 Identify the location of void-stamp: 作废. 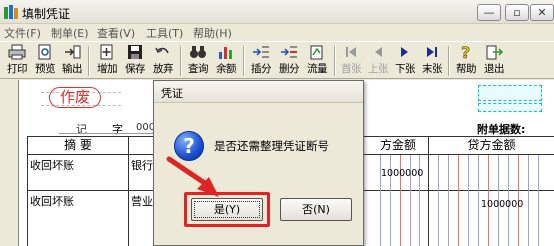
(75, 97).